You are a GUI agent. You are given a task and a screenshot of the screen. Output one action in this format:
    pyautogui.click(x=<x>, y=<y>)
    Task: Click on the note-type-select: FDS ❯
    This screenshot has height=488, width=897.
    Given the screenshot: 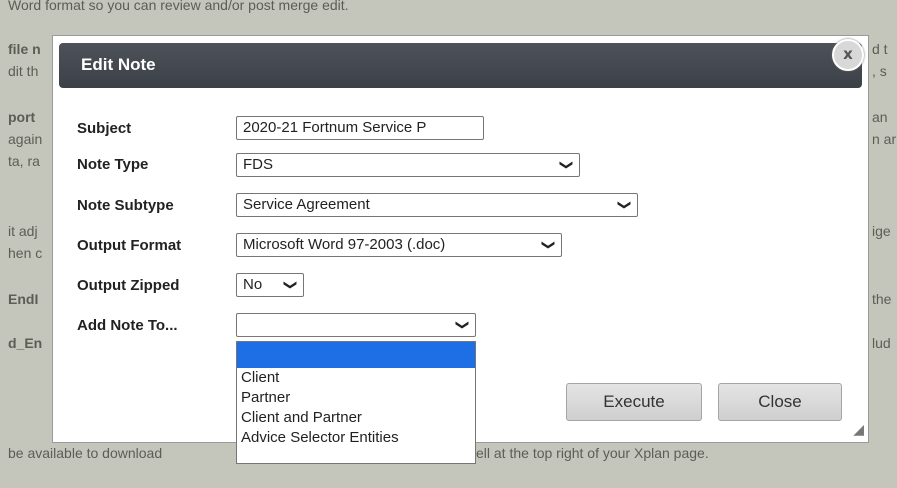 What is the action you would take?
    pyautogui.click(x=408, y=165)
    